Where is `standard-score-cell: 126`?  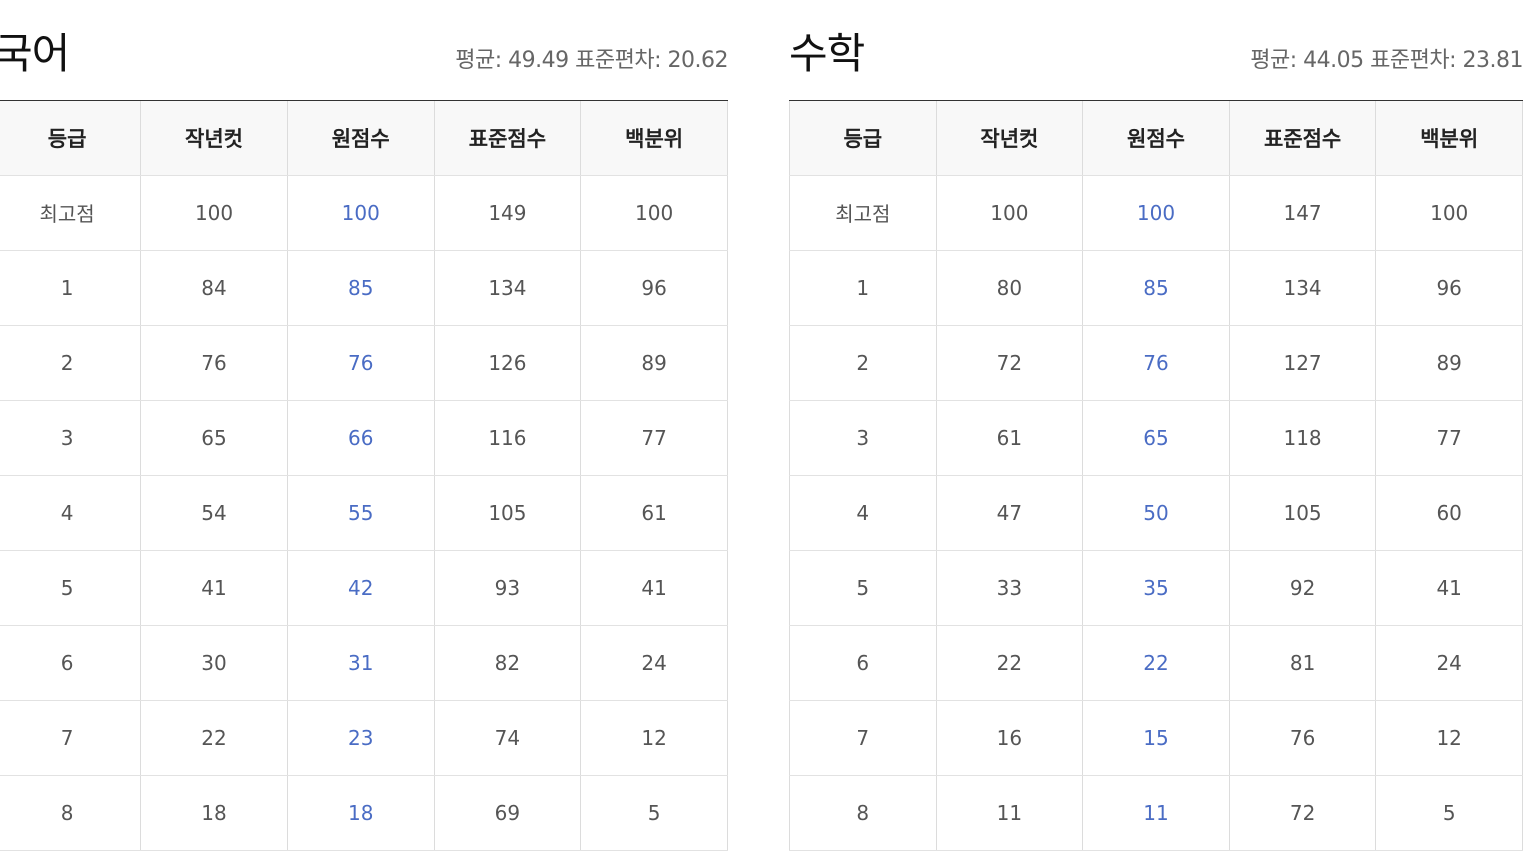
standard-score-cell: 126 is located at coordinates (508, 363).